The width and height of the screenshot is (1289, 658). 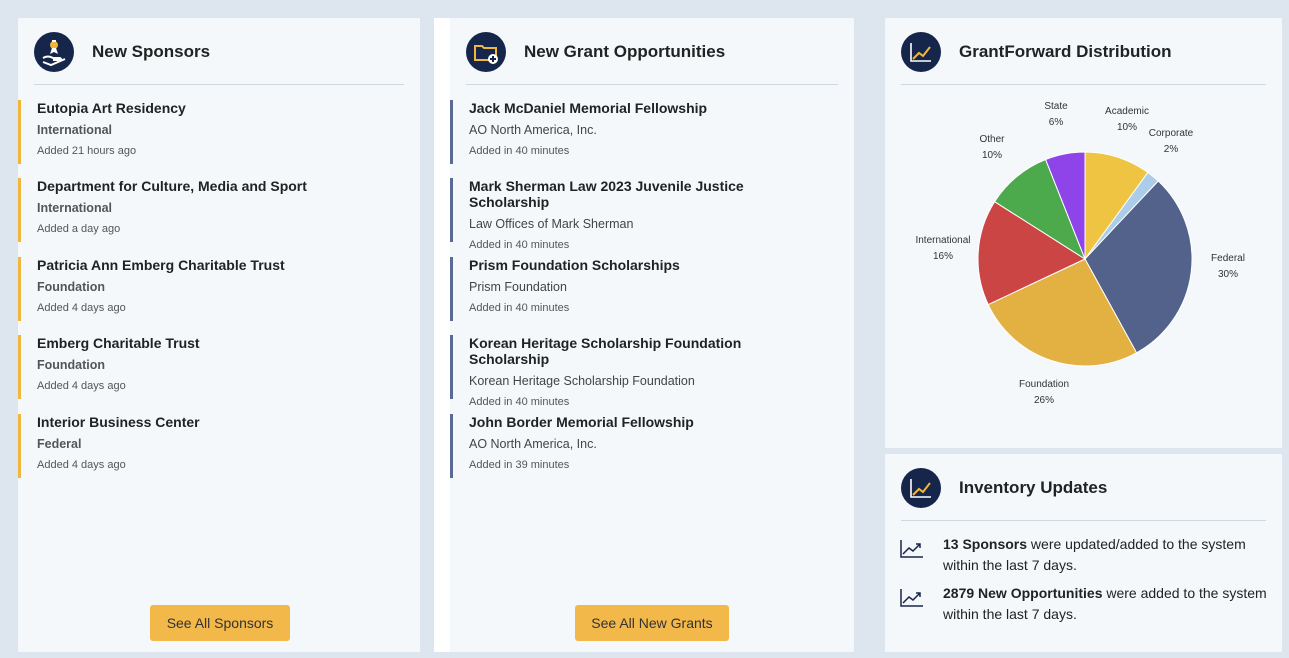 What do you see at coordinates (644, 108) in the screenshot?
I see `grant-name: Jack McDaniel Memorial Fellowship` at bounding box center [644, 108].